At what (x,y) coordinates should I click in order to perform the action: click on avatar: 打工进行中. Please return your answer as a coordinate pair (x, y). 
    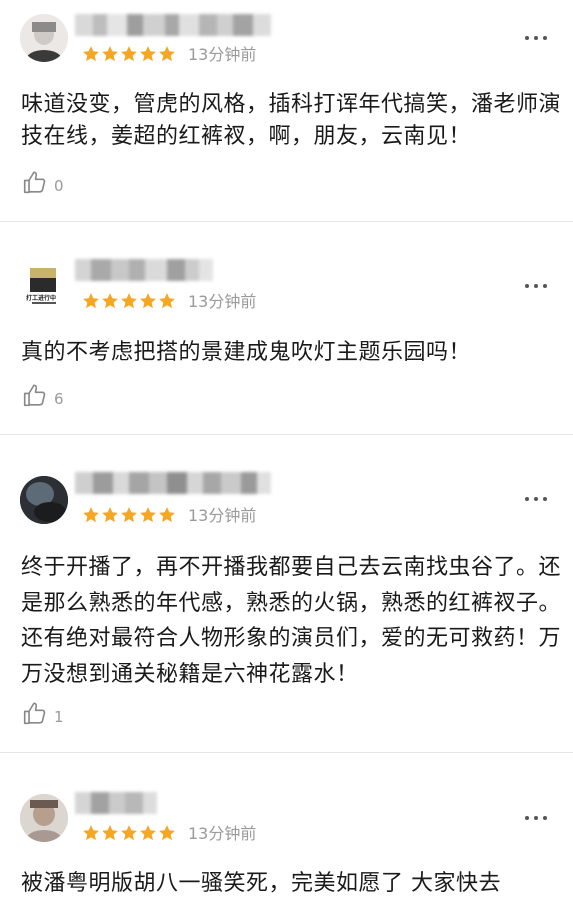
    Looking at the image, I should click on (44, 286).